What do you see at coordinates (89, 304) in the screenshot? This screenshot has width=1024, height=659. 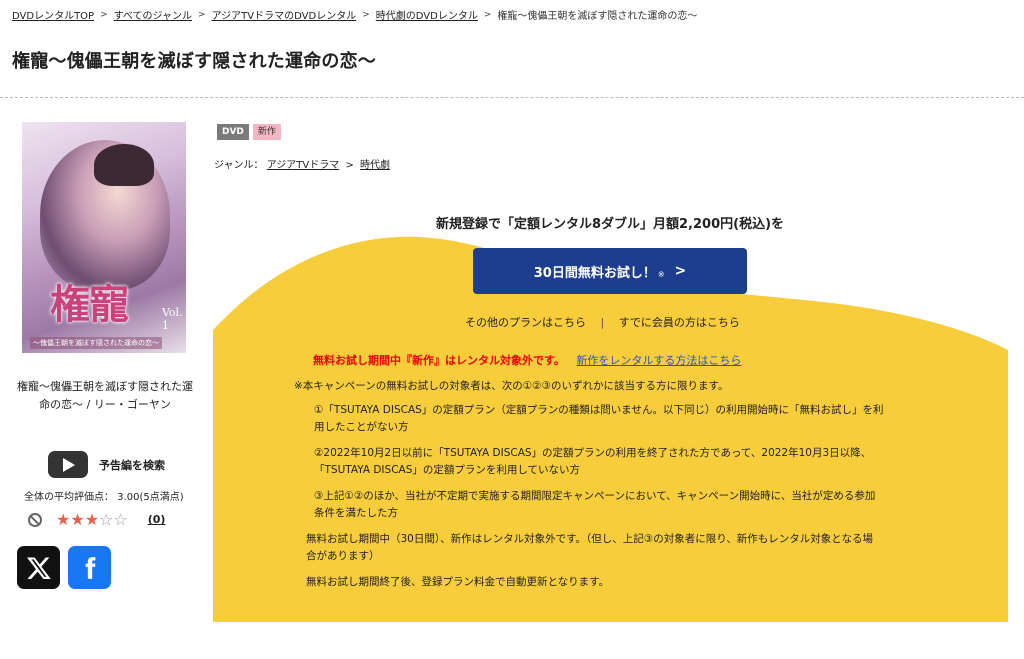 I see `cover-title: 権寵` at bounding box center [89, 304].